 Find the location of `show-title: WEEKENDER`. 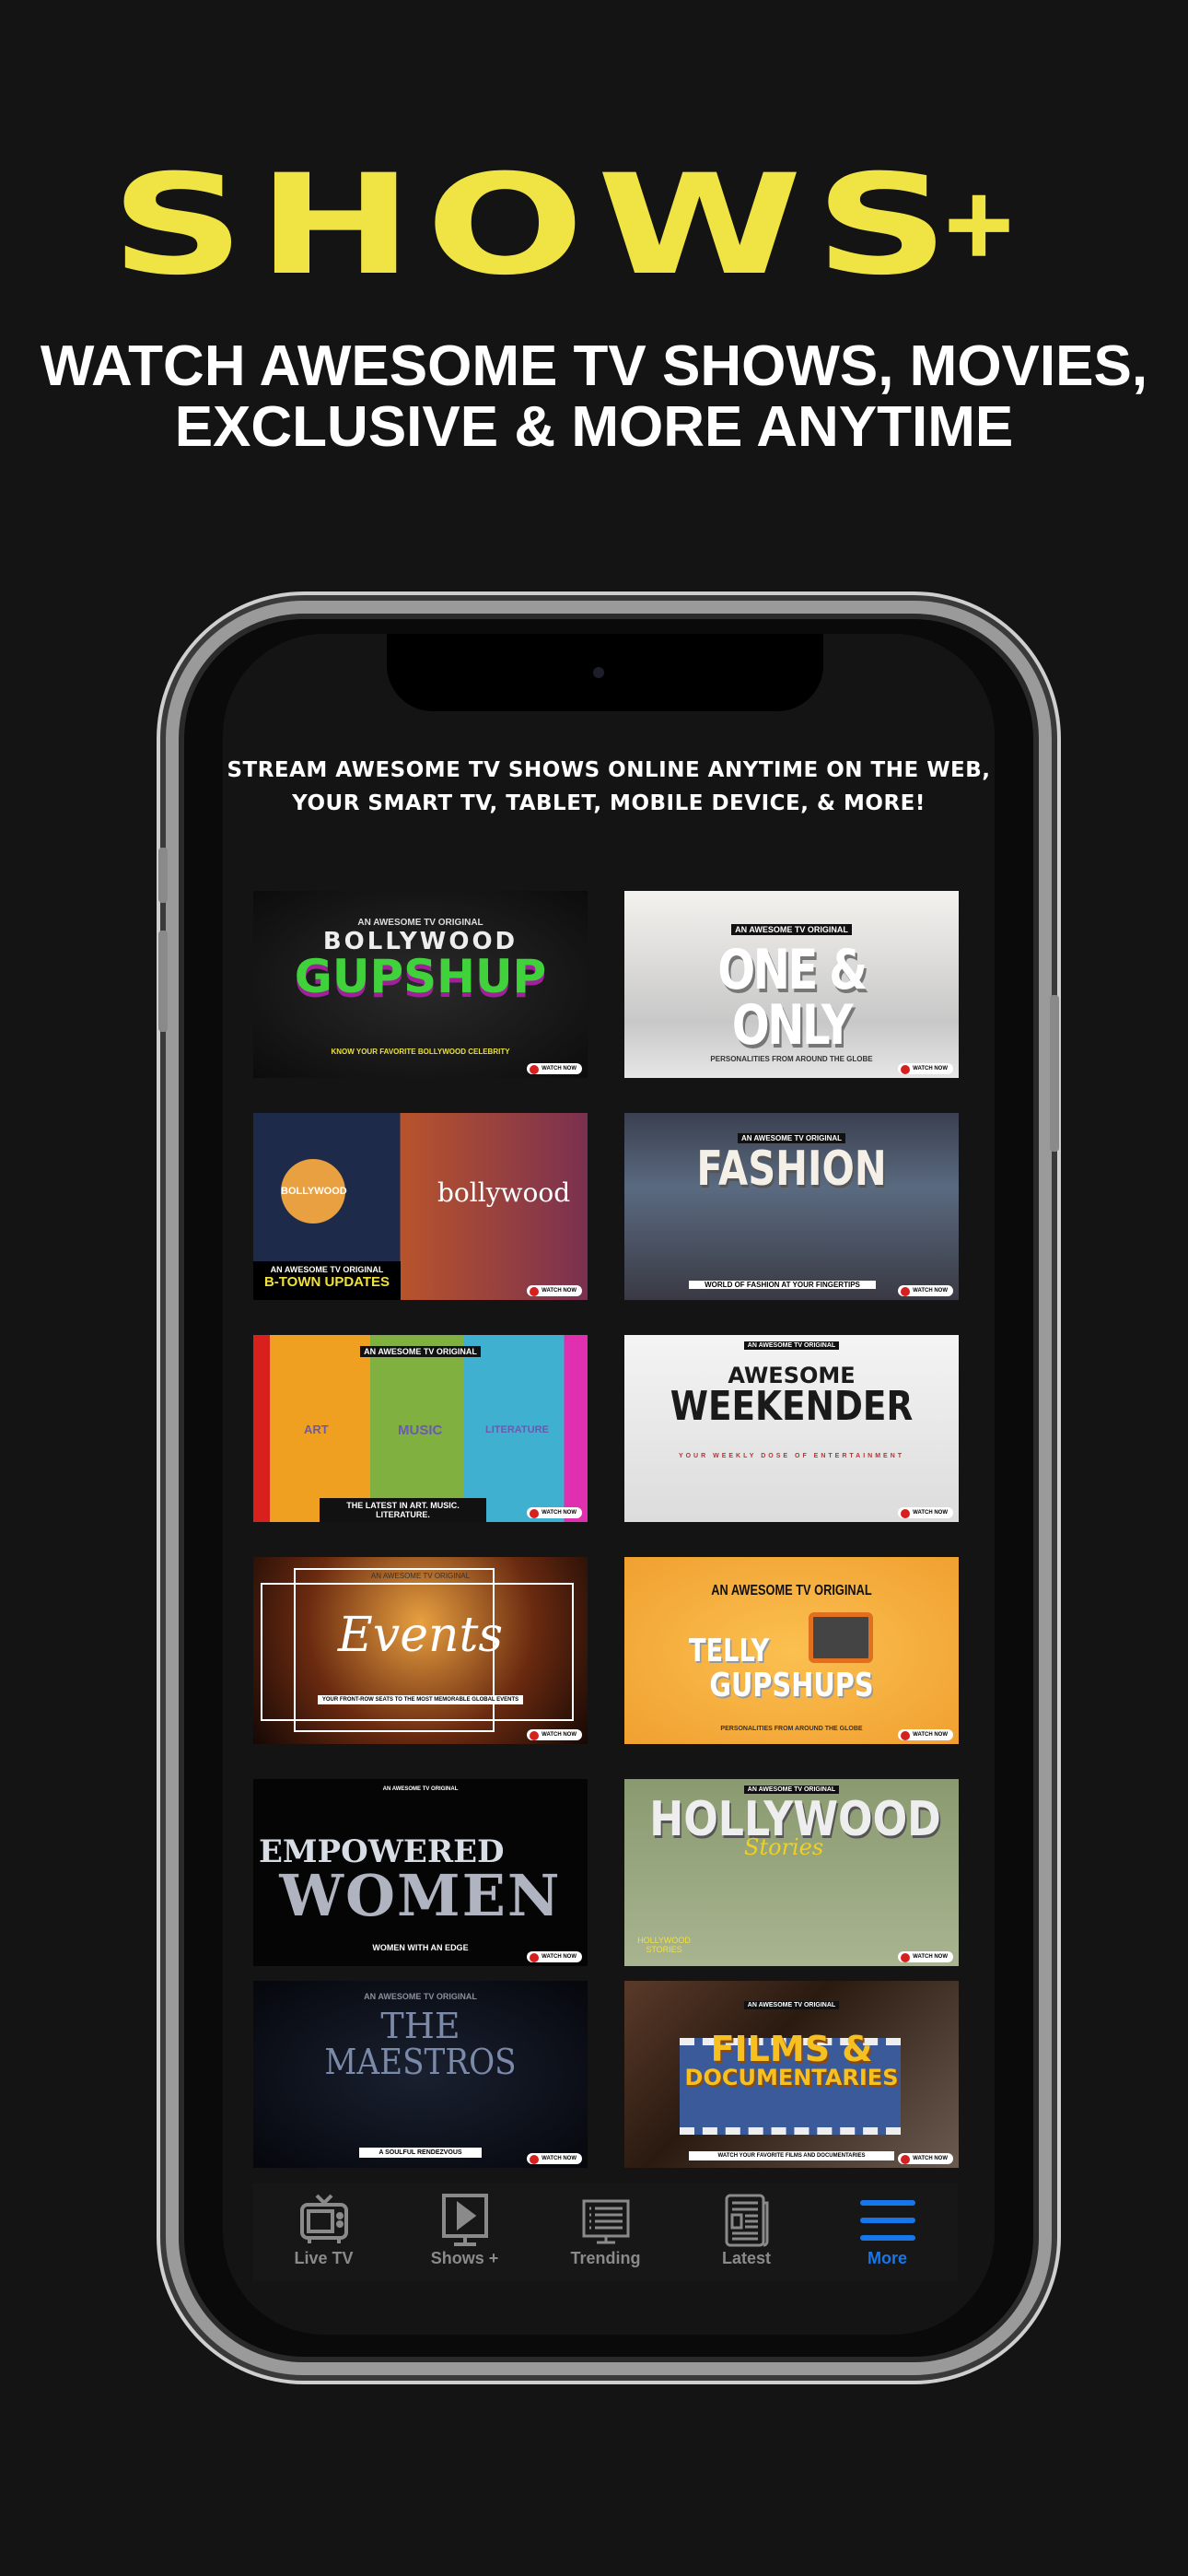

show-title: WEEKENDER is located at coordinates (792, 1406).